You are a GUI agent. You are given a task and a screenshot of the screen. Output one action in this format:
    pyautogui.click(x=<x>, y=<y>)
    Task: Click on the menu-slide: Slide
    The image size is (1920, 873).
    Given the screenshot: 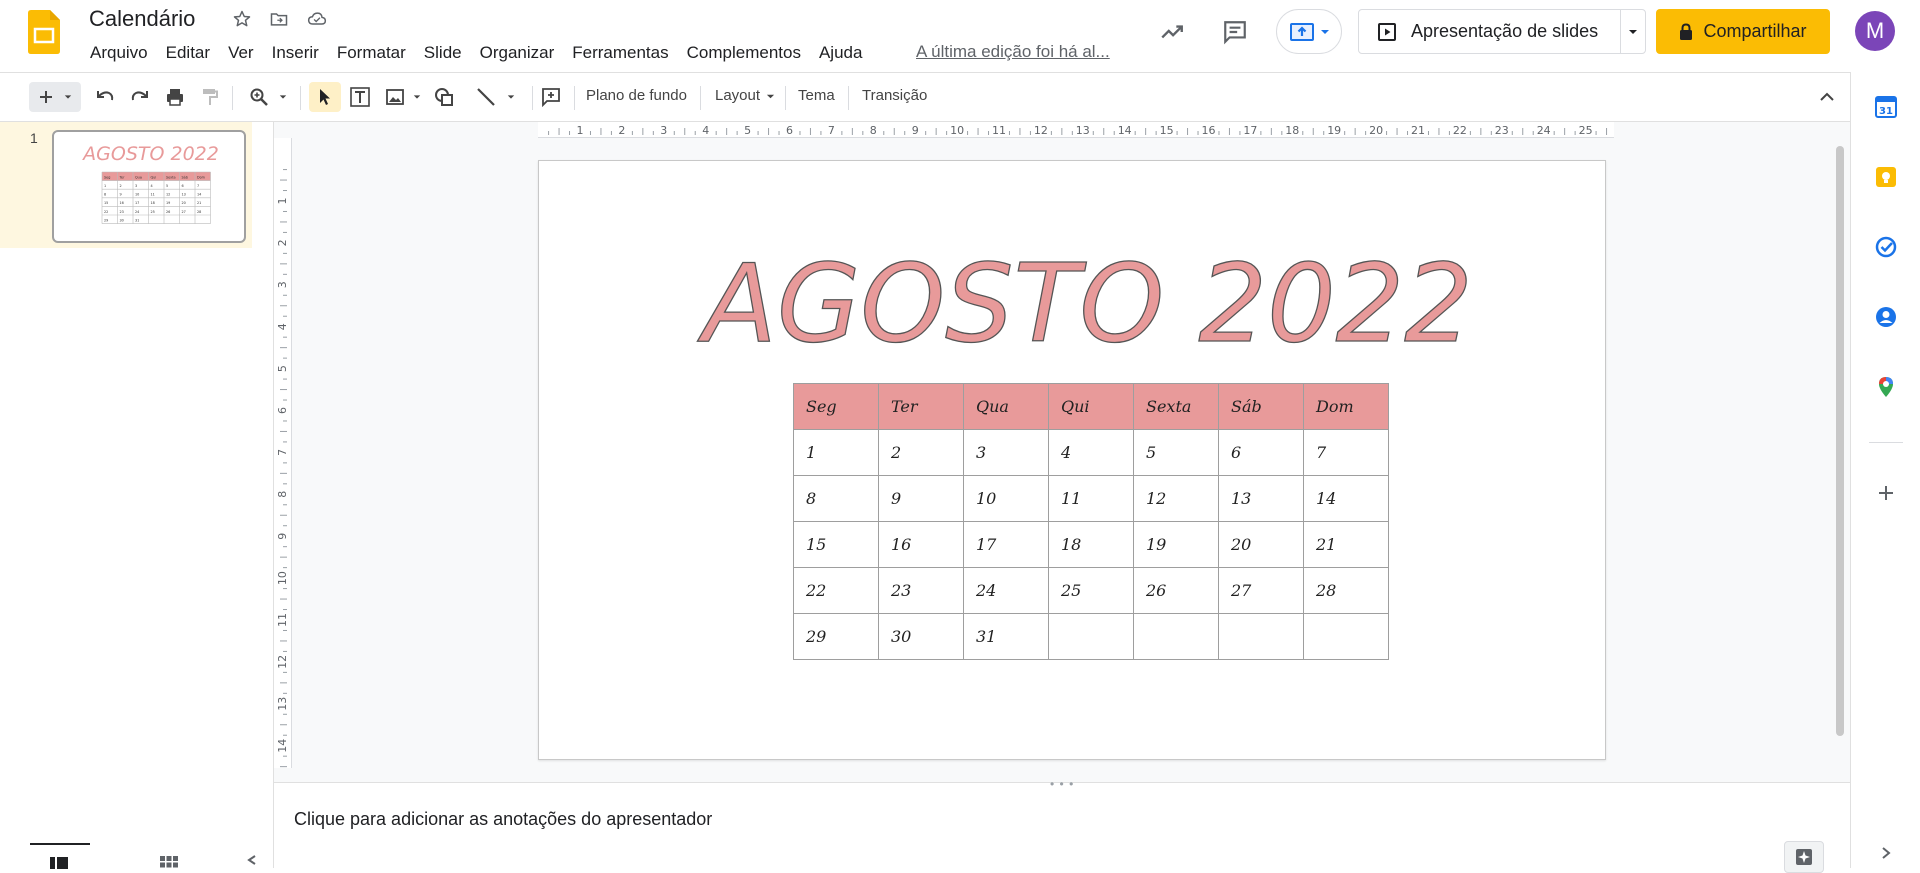 What is the action you would take?
    pyautogui.click(x=443, y=54)
    